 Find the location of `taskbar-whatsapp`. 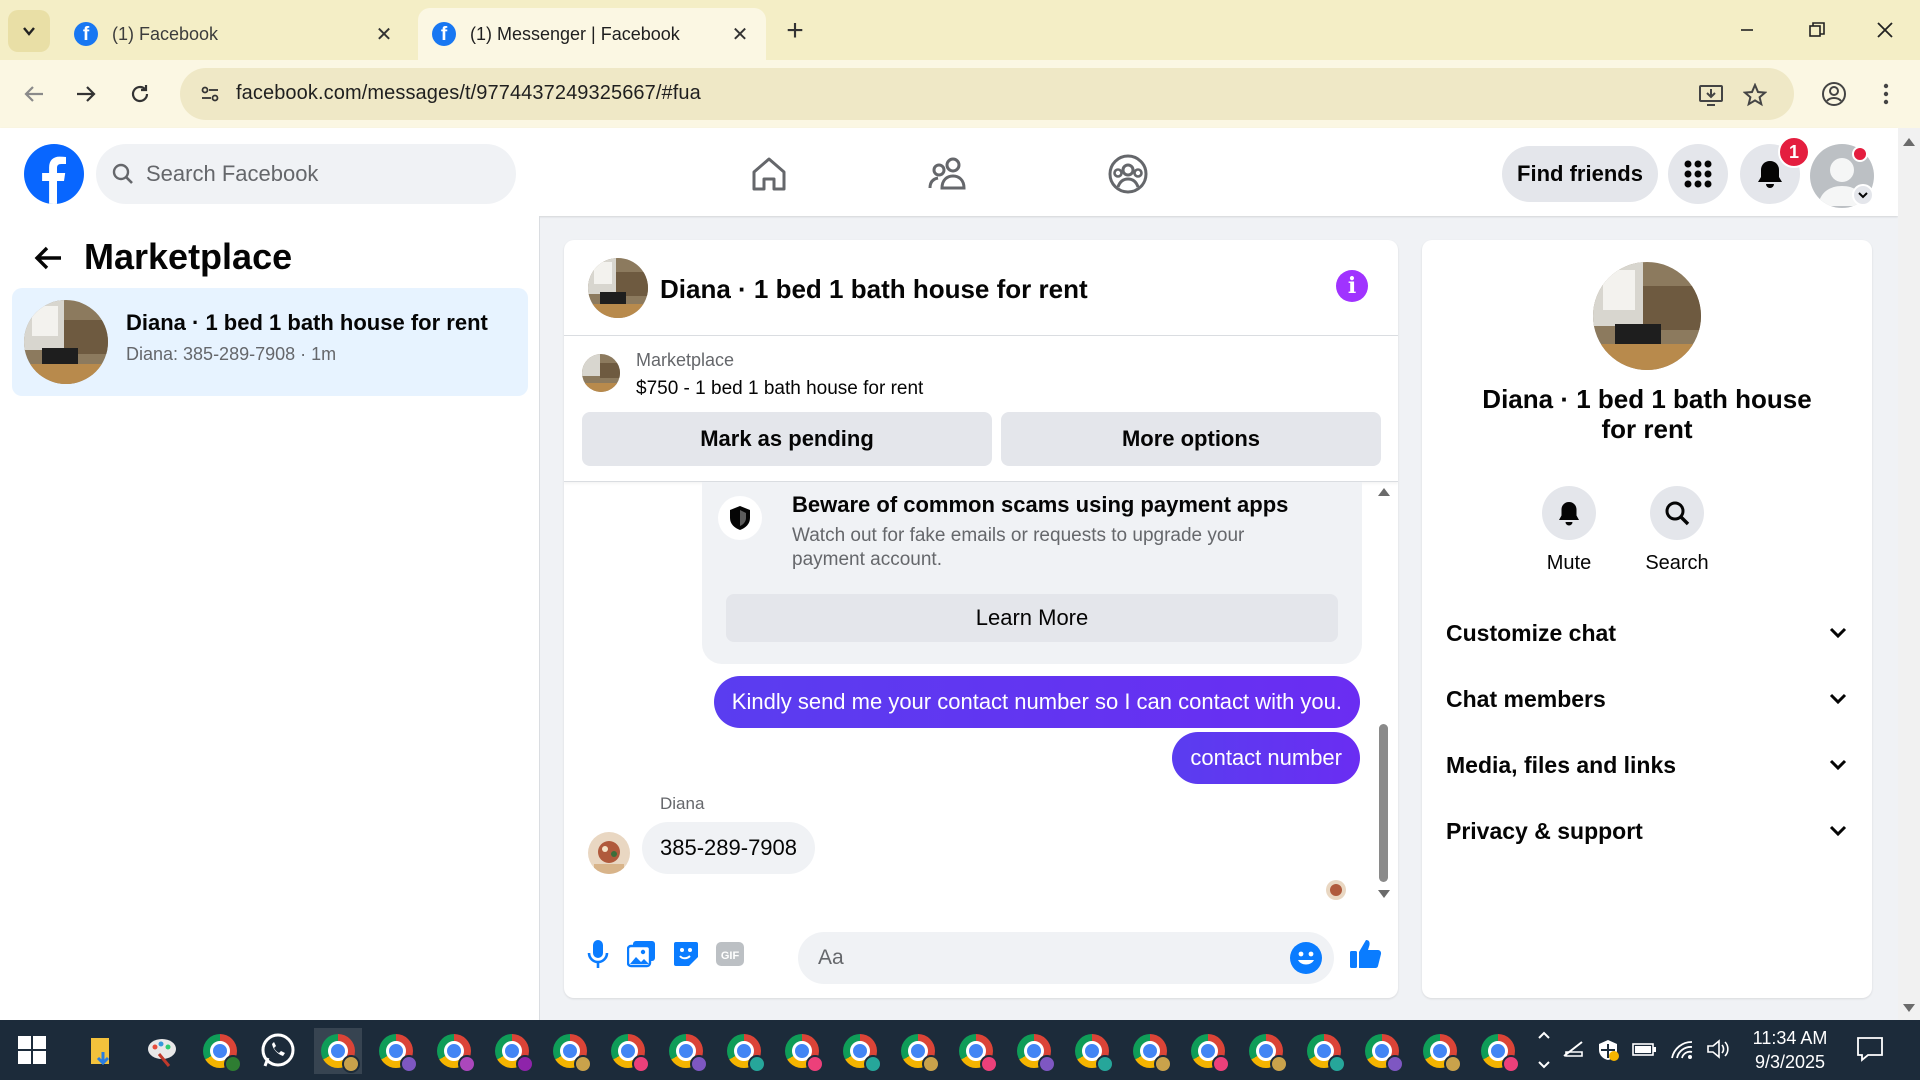

taskbar-whatsapp is located at coordinates (278, 1051).